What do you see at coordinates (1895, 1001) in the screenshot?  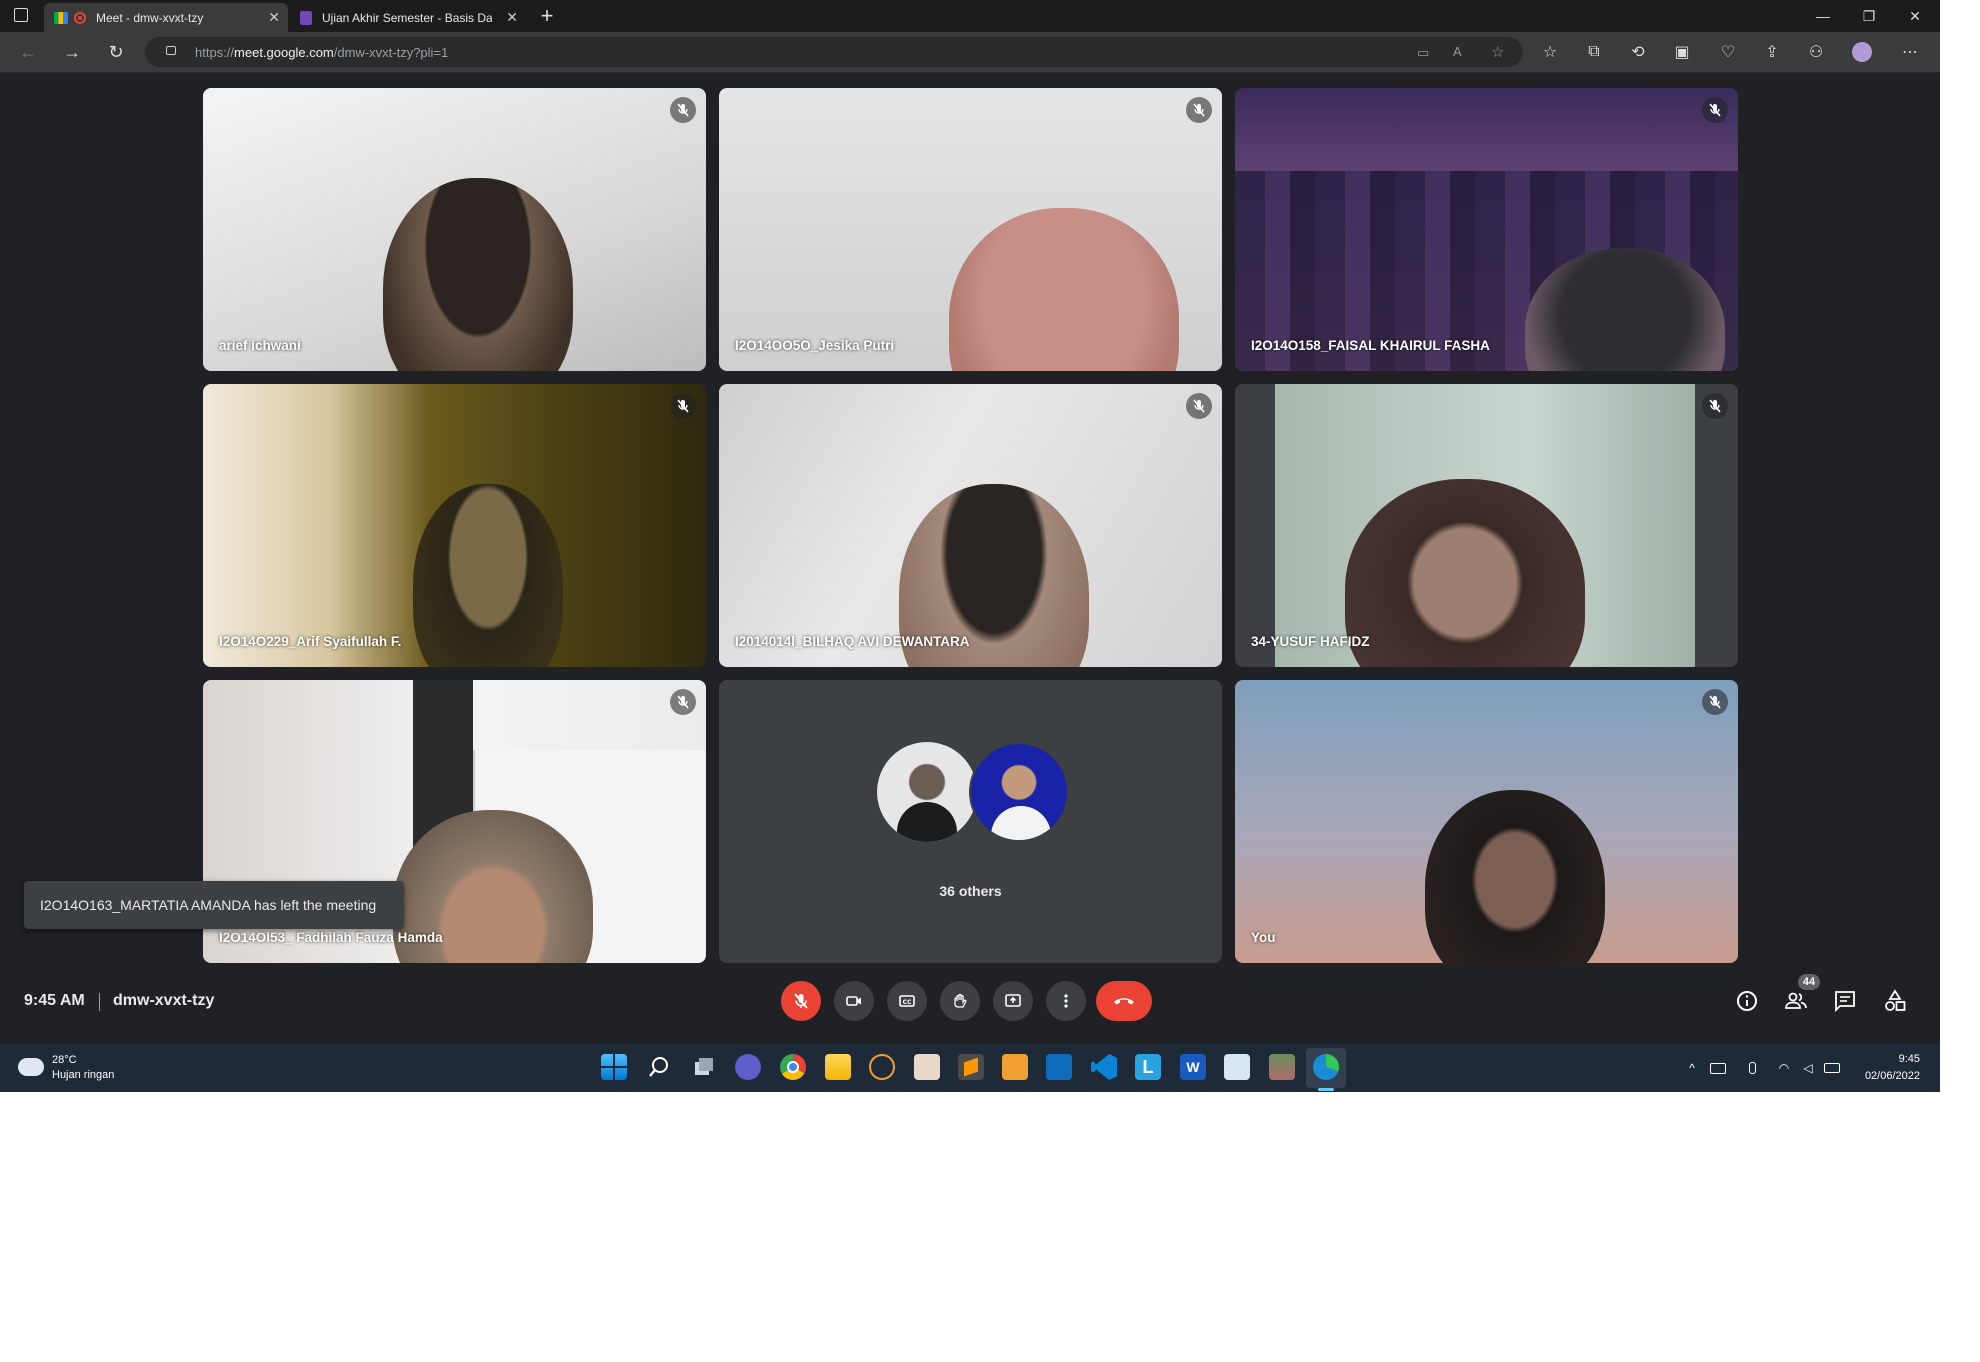 I see `activities-button` at bounding box center [1895, 1001].